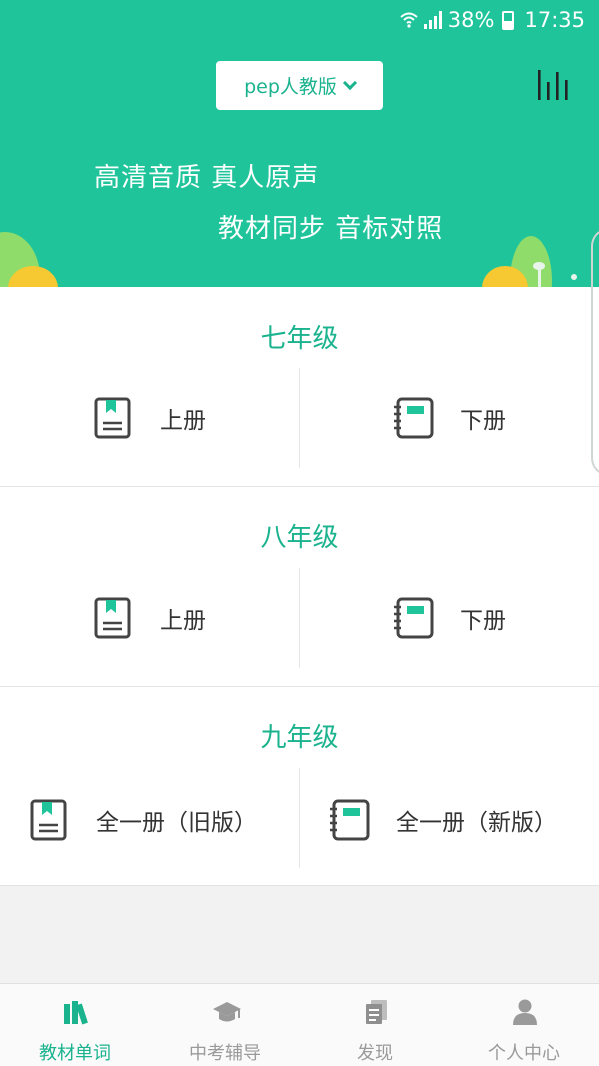 The width and height of the screenshot is (599, 1066). Describe the element at coordinates (299, 885) in the screenshot. I see `section-divider` at that location.